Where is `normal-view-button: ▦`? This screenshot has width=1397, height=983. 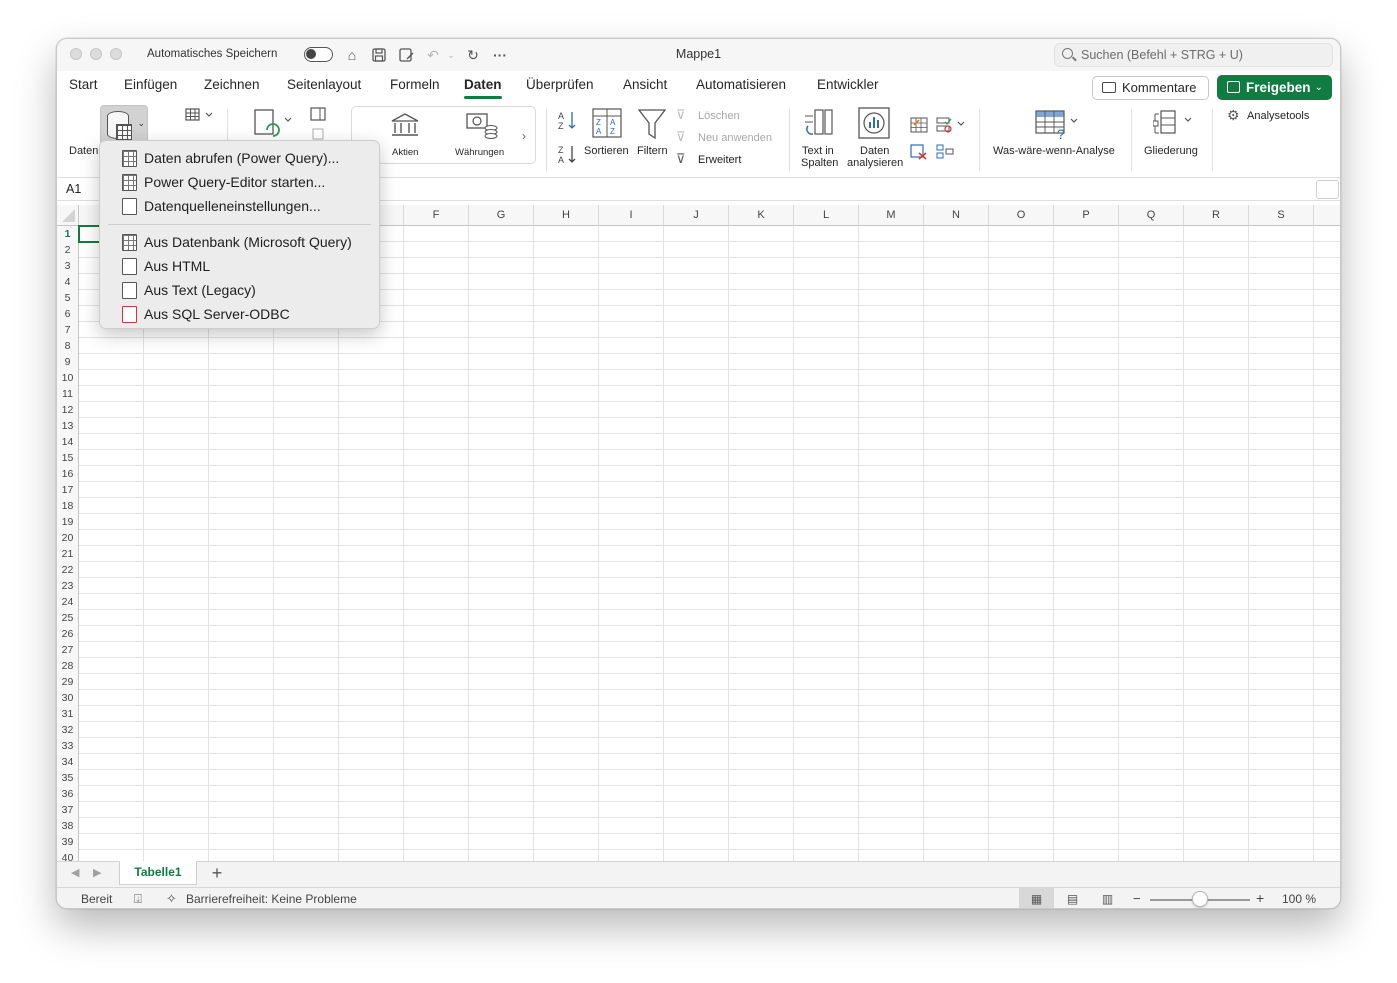
normal-view-button: ▦ is located at coordinates (1036, 898).